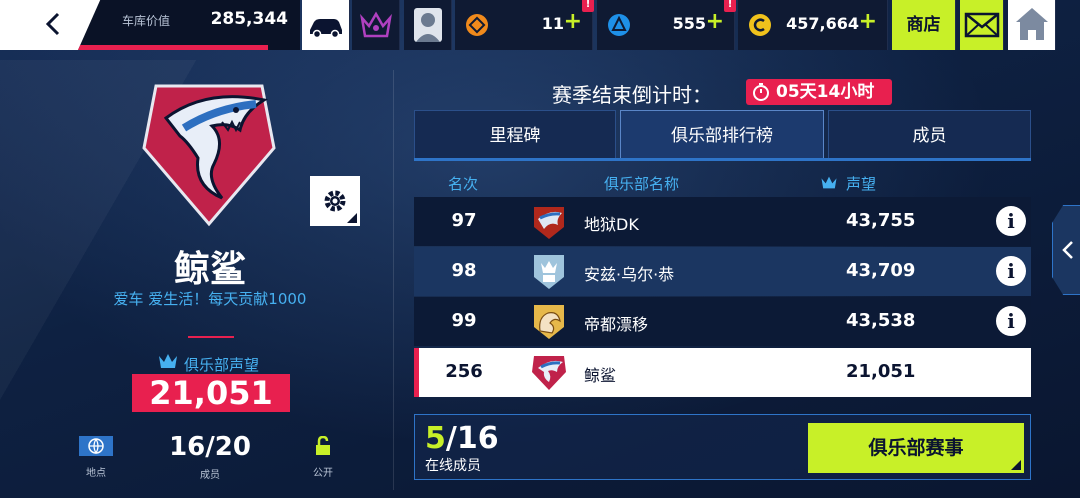 The height and width of the screenshot is (498, 1080). Describe the element at coordinates (689, 23) in the screenshot. I see `blueprint-value: 555` at that location.